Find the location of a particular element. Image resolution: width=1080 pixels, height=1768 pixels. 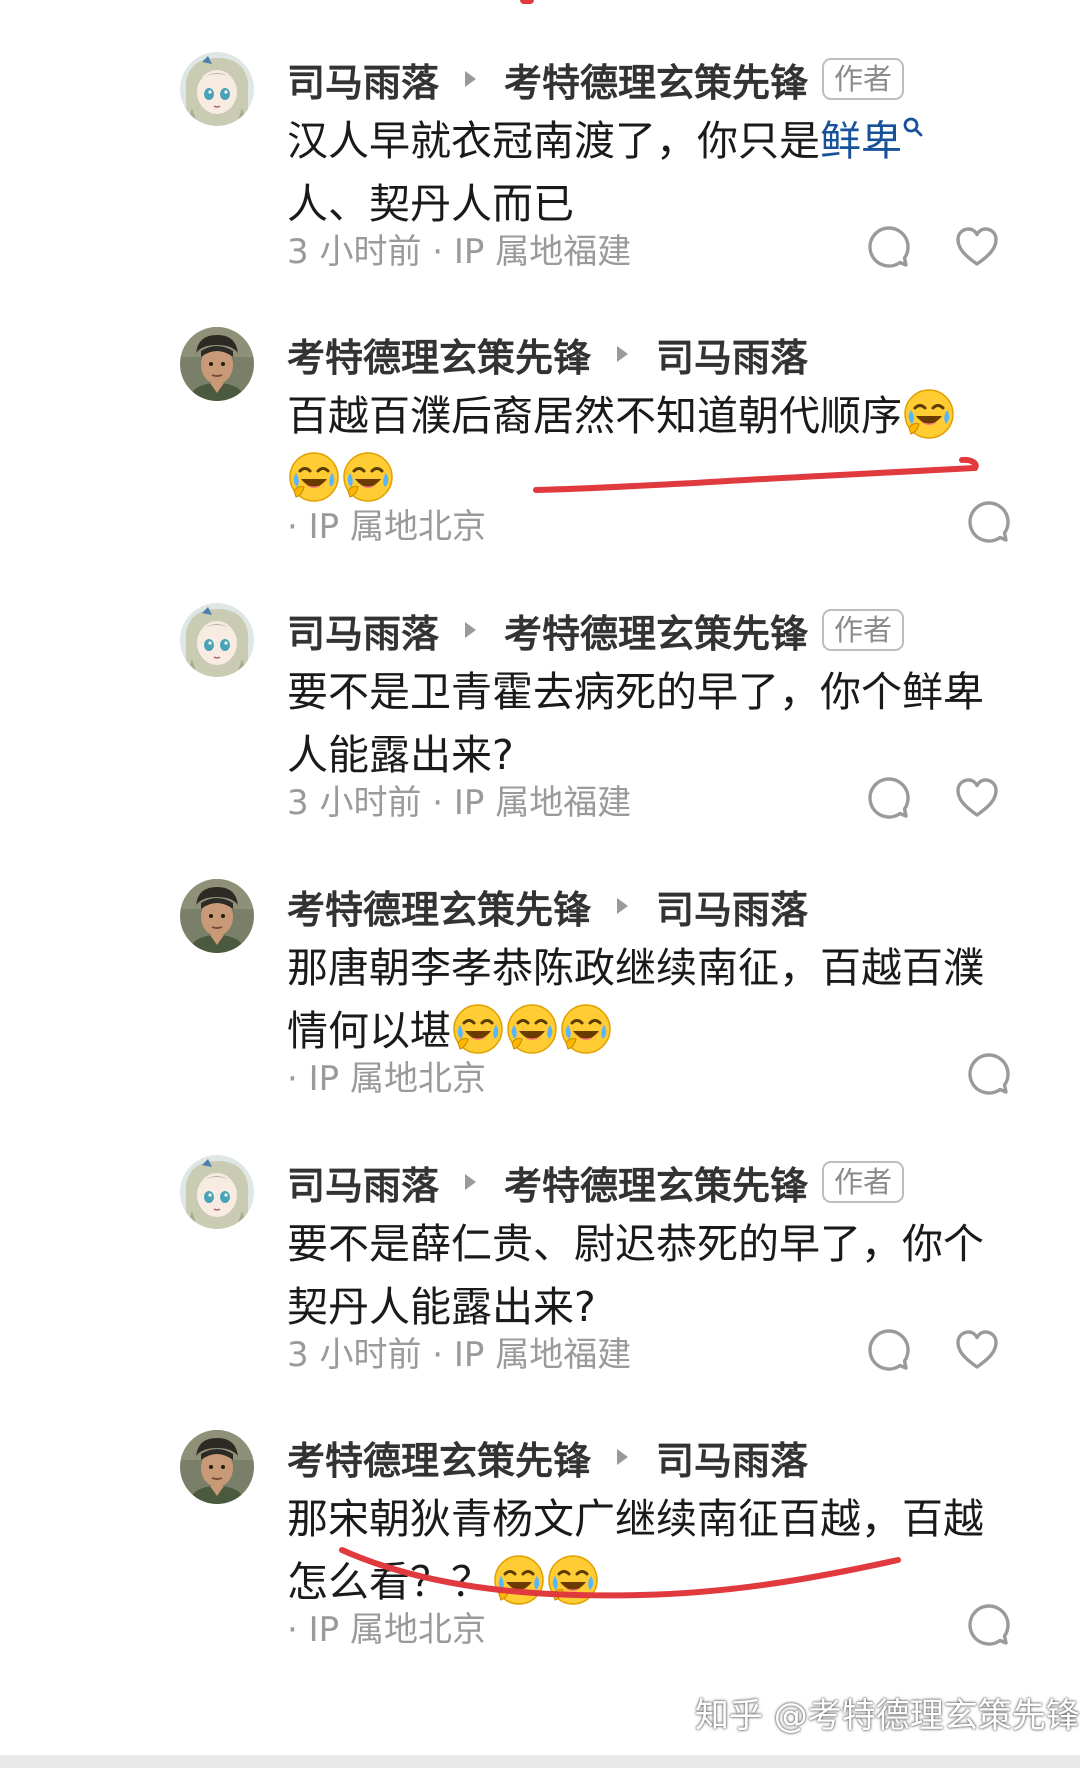

comment-text: 百越百濮后裔居然不知道朝代顺序 is located at coordinates (647, 448).